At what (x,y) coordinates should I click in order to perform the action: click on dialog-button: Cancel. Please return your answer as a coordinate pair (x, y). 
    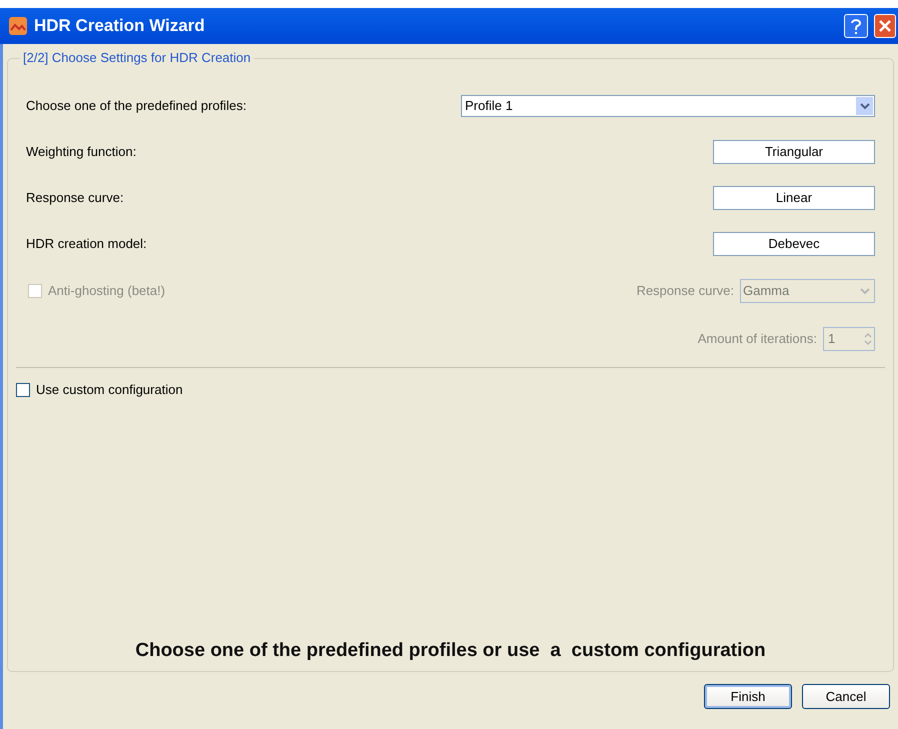
    Looking at the image, I should click on (846, 696).